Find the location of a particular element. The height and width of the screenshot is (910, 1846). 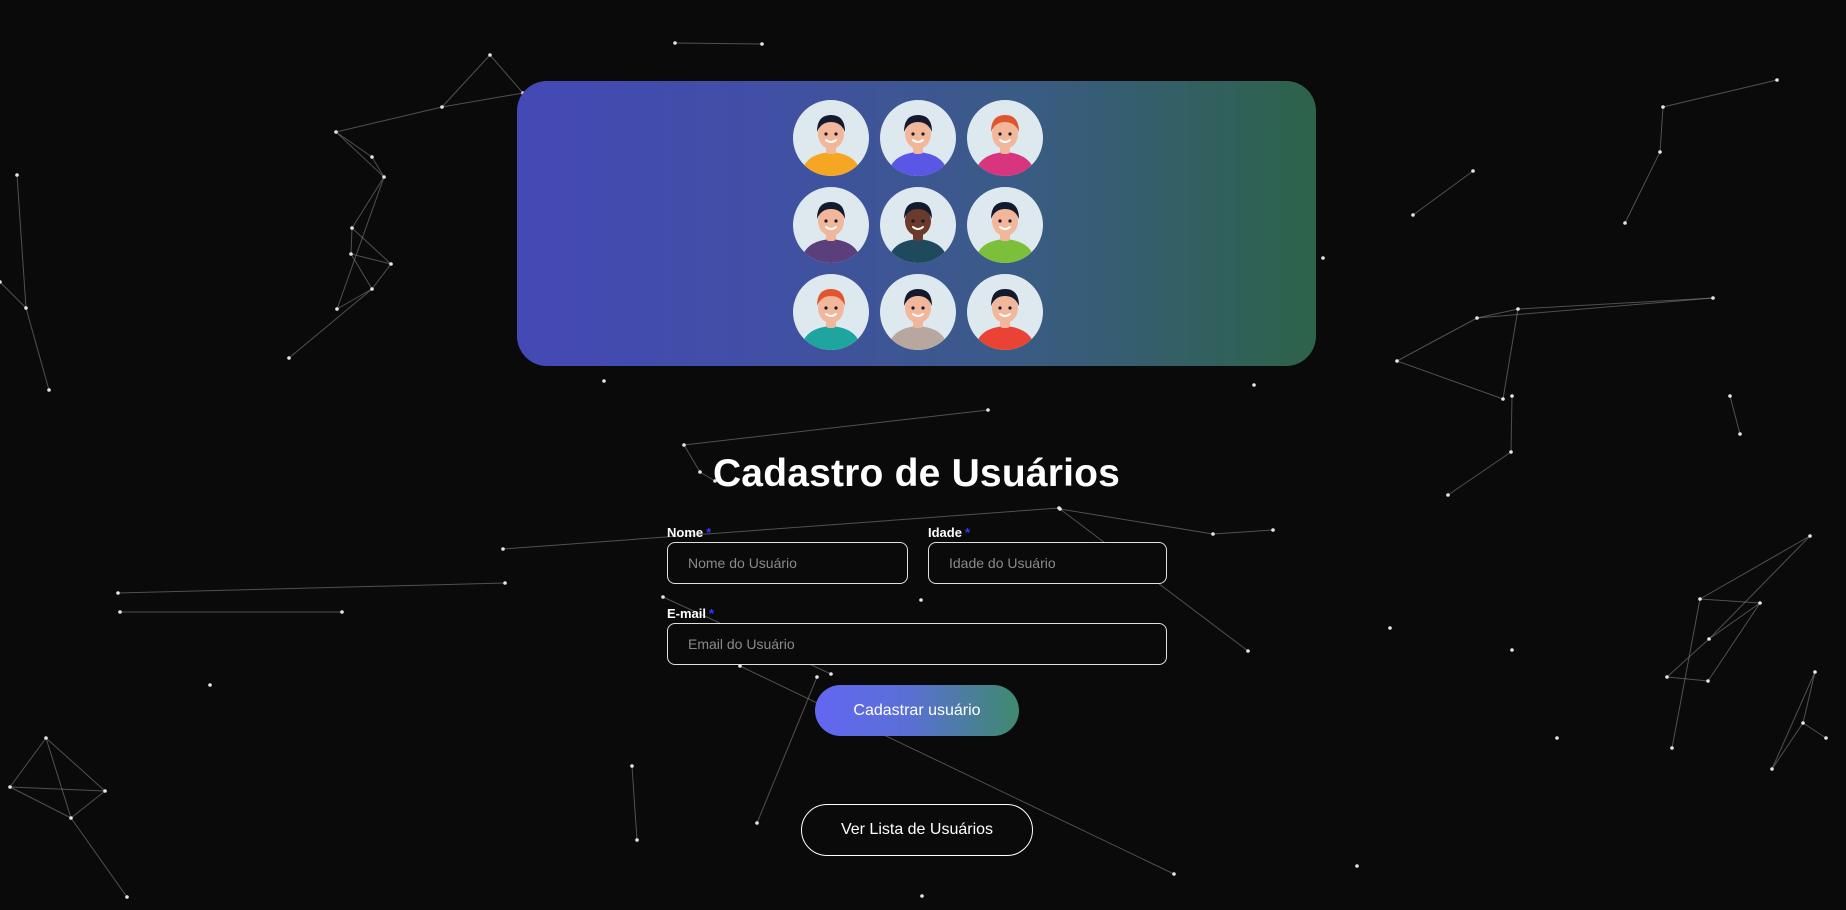

email-input is located at coordinates (917, 644).